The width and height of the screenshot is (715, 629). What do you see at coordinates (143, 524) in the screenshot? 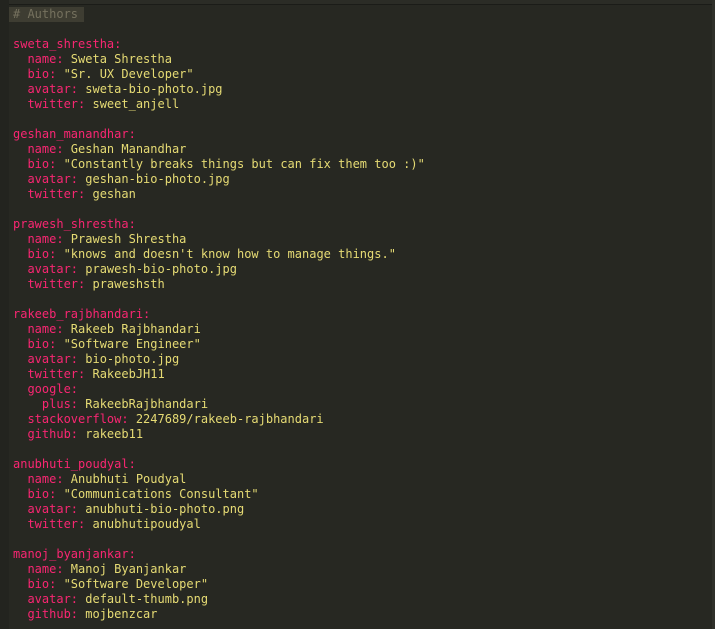
I see `field-value: anubhutipoudyal` at bounding box center [143, 524].